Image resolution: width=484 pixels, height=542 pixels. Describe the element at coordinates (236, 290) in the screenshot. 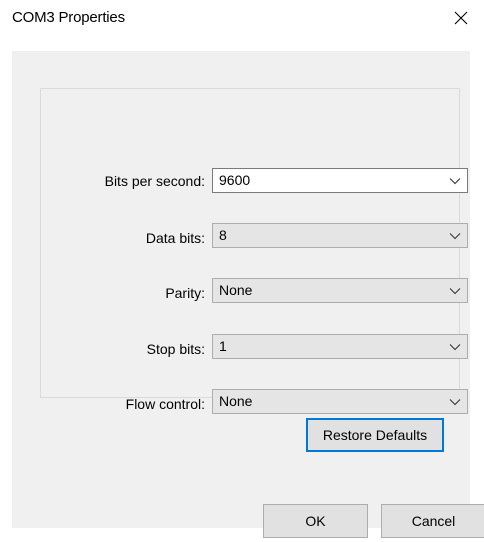

I see `parity-value: None` at that location.